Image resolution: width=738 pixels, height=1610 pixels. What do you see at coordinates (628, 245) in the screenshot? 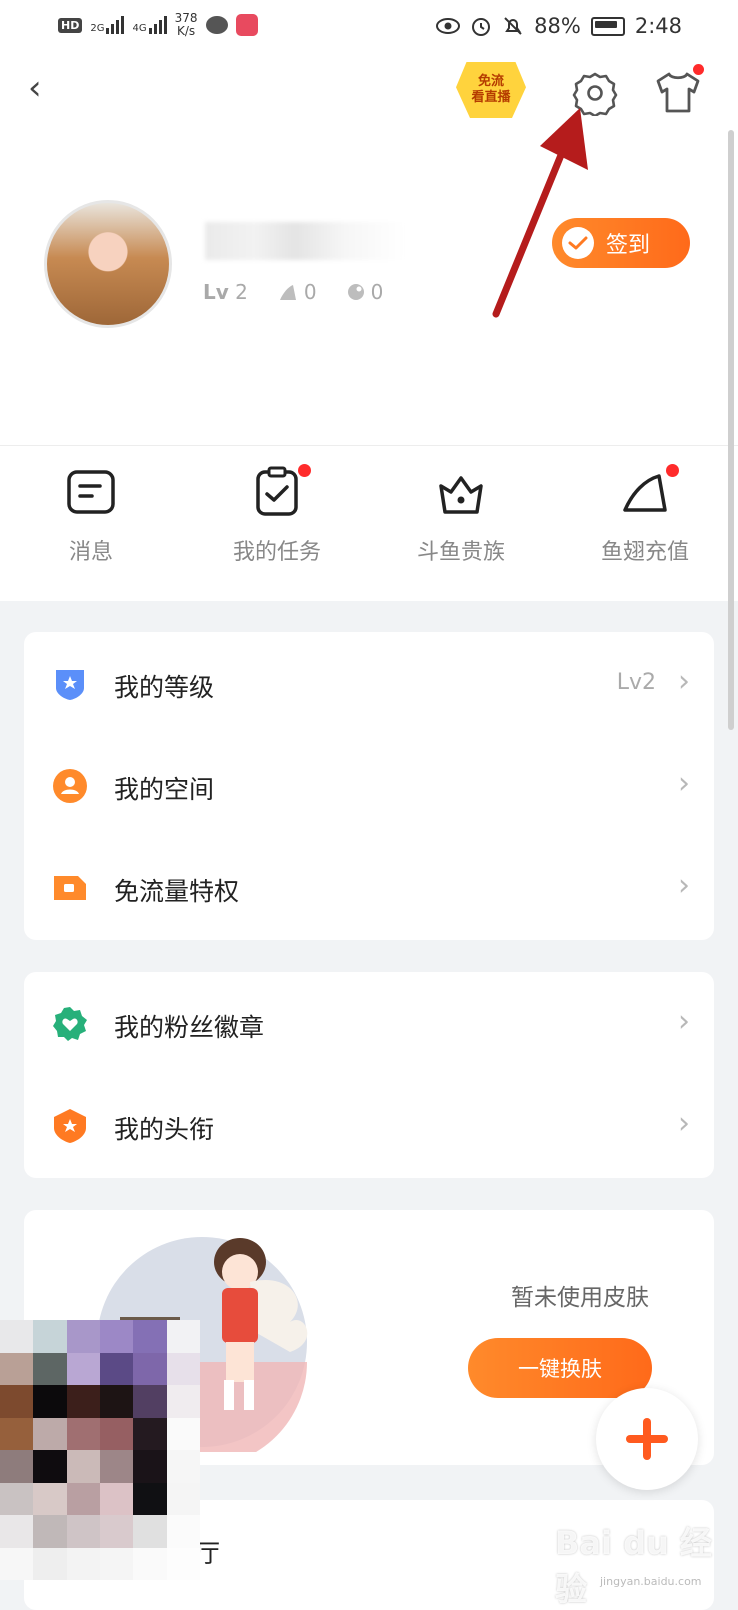
I see `signin-label: 签到` at bounding box center [628, 245].